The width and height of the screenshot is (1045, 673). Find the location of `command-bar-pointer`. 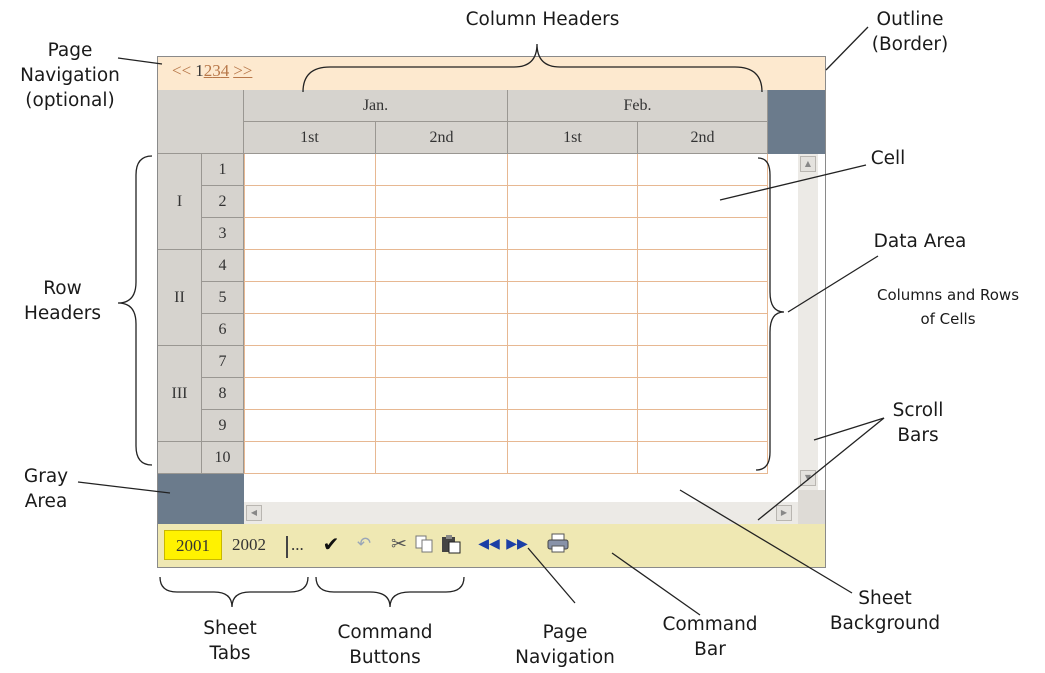

command-bar-pointer is located at coordinates (656, 584).